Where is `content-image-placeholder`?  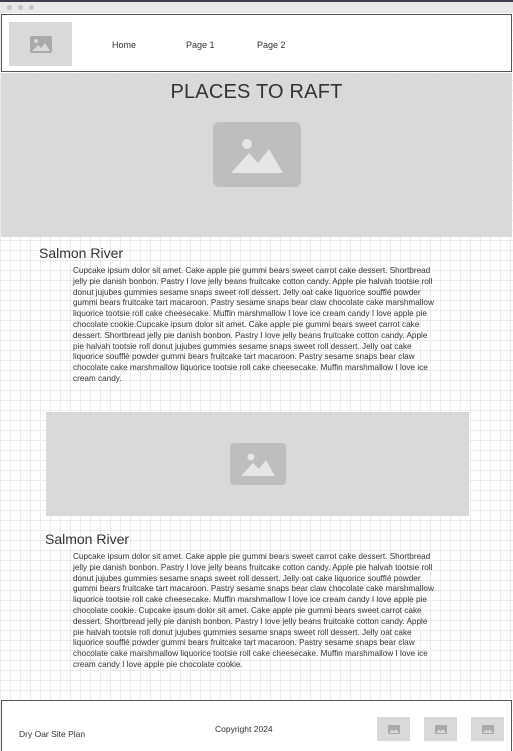
content-image-placeholder is located at coordinates (257, 464).